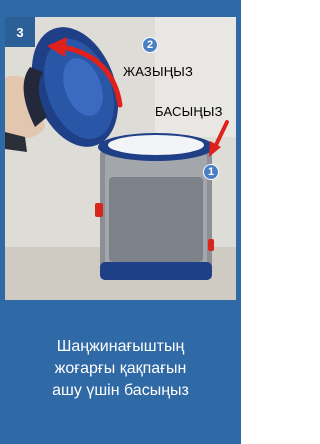 The width and height of the screenshot is (320, 444). What do you see at coordinates (20, 32) in the screenshot?
I see `step-number-badge: 3` at bounding box center [20, 32].